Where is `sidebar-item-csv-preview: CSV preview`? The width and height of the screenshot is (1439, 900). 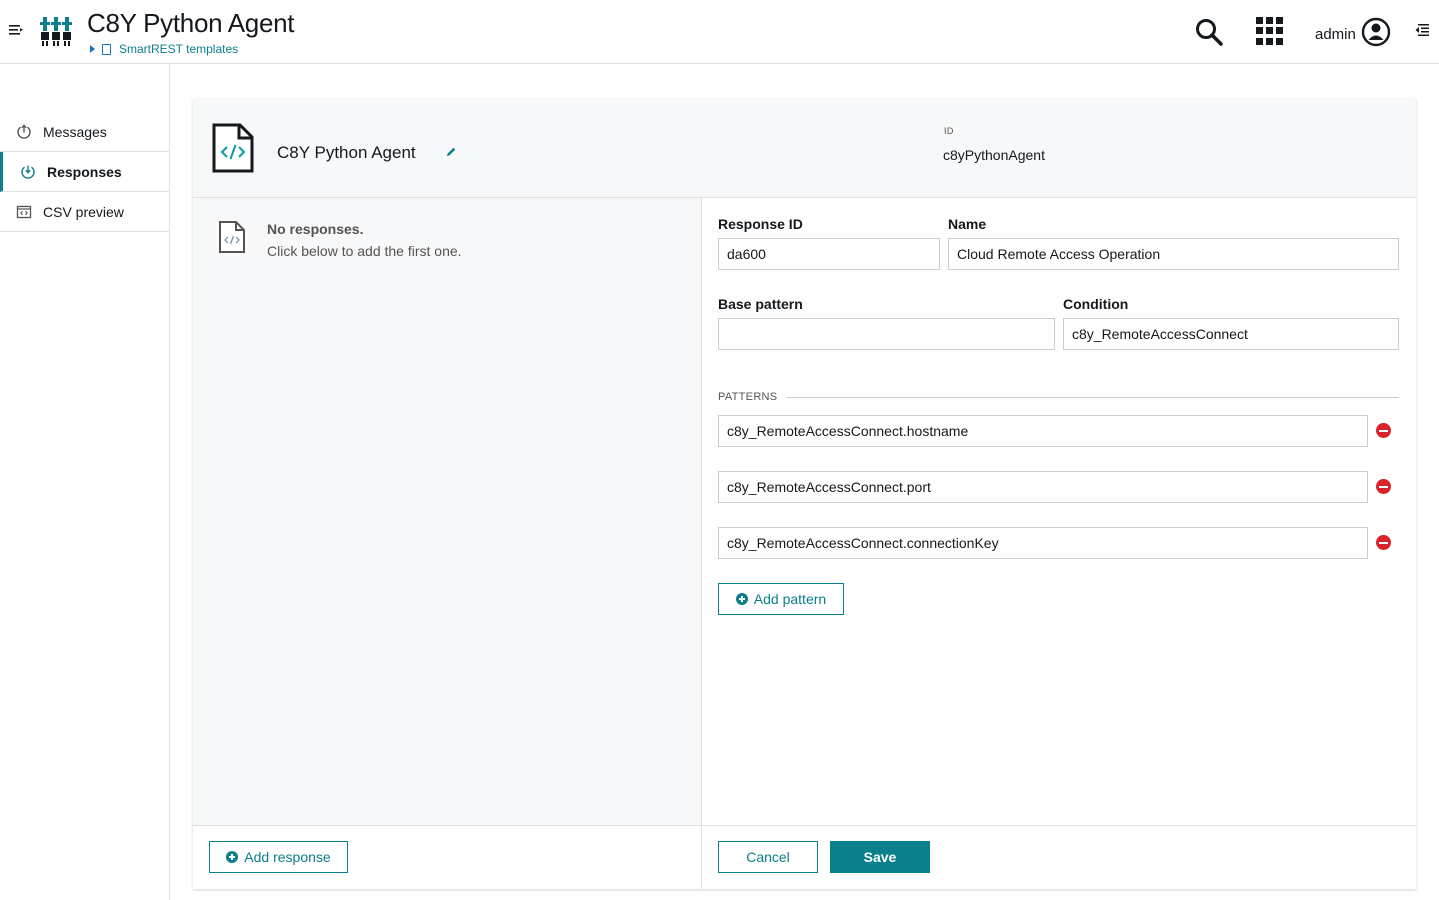 sidebar-item-csv-preview: CSV preview is located at coordinates (84, 212).